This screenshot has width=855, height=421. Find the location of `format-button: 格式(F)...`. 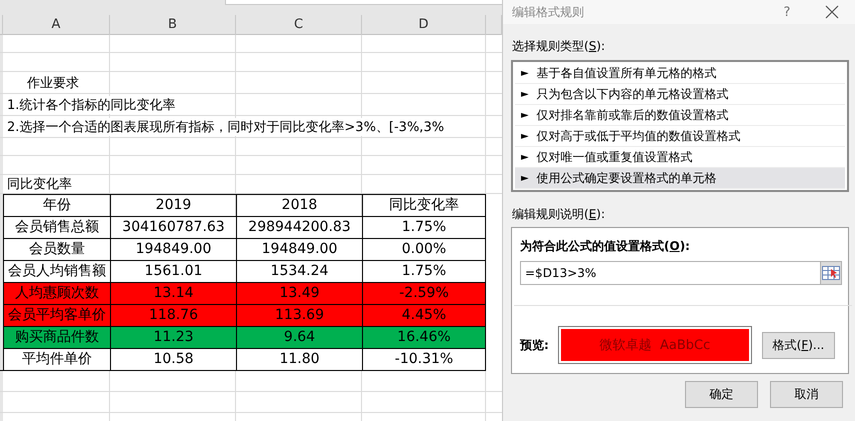

format-button: 格式(F)... is located at coordinates (798, 345).